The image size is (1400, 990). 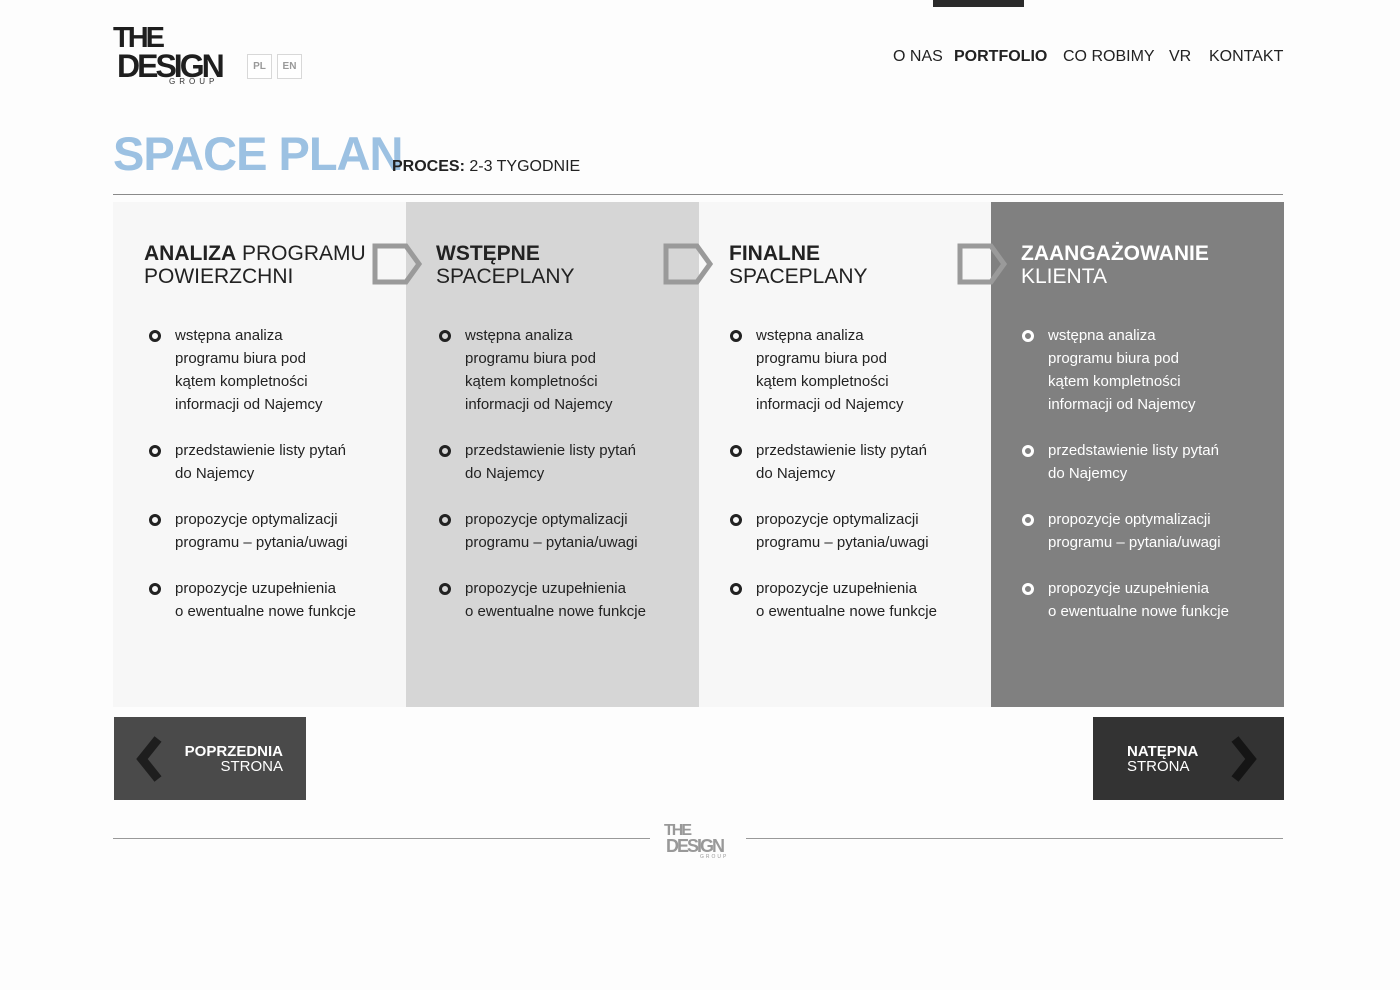 What do you see at coordinates (714, 857) in the screenshot?
I see `footer-logo-line-3: GROUP` at bounding box center [714, 857].